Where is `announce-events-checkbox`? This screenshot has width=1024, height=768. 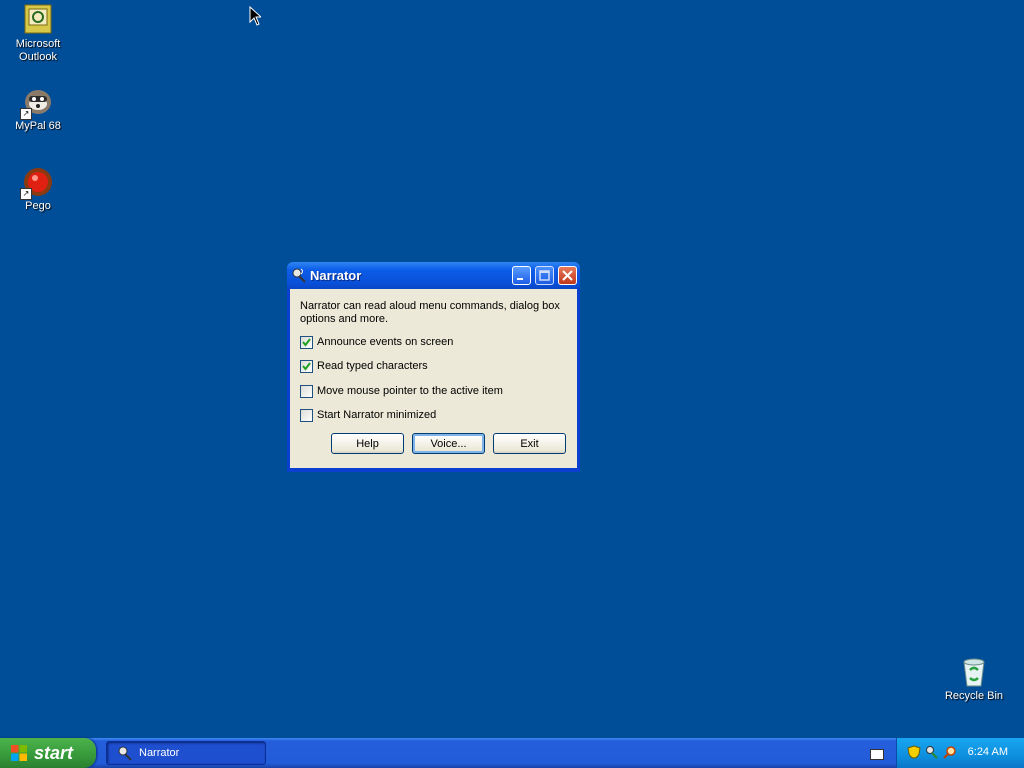
announce-events-checkbox is located at coordinates (306, 342).